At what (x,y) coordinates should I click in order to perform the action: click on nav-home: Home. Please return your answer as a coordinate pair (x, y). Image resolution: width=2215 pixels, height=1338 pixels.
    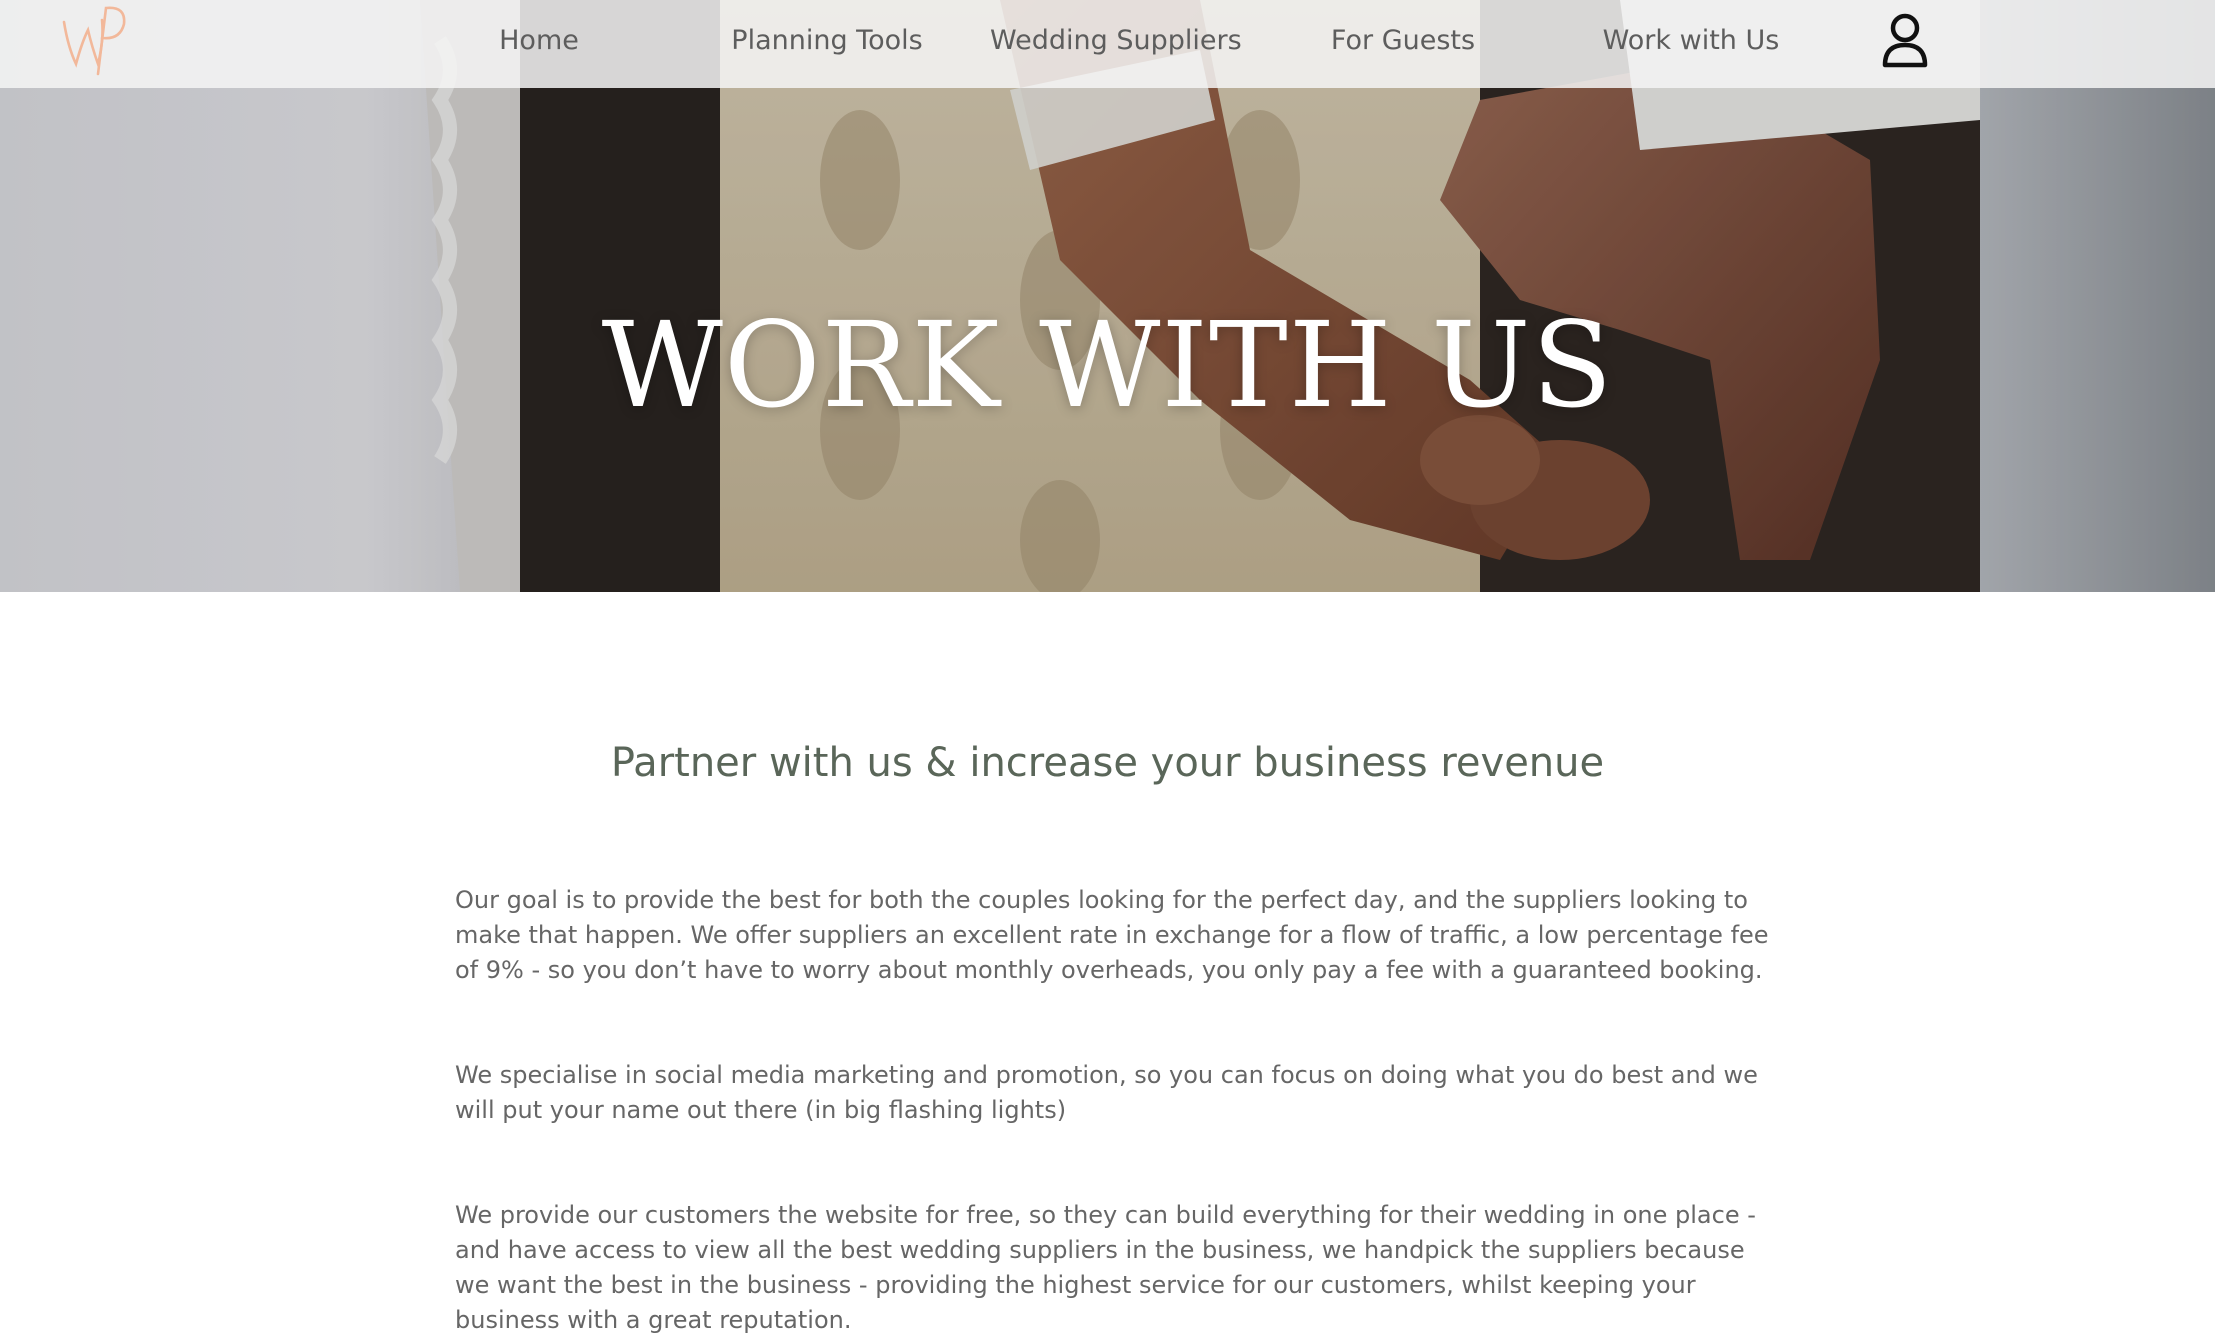
    Looking at the image, I should click on (539, 41).